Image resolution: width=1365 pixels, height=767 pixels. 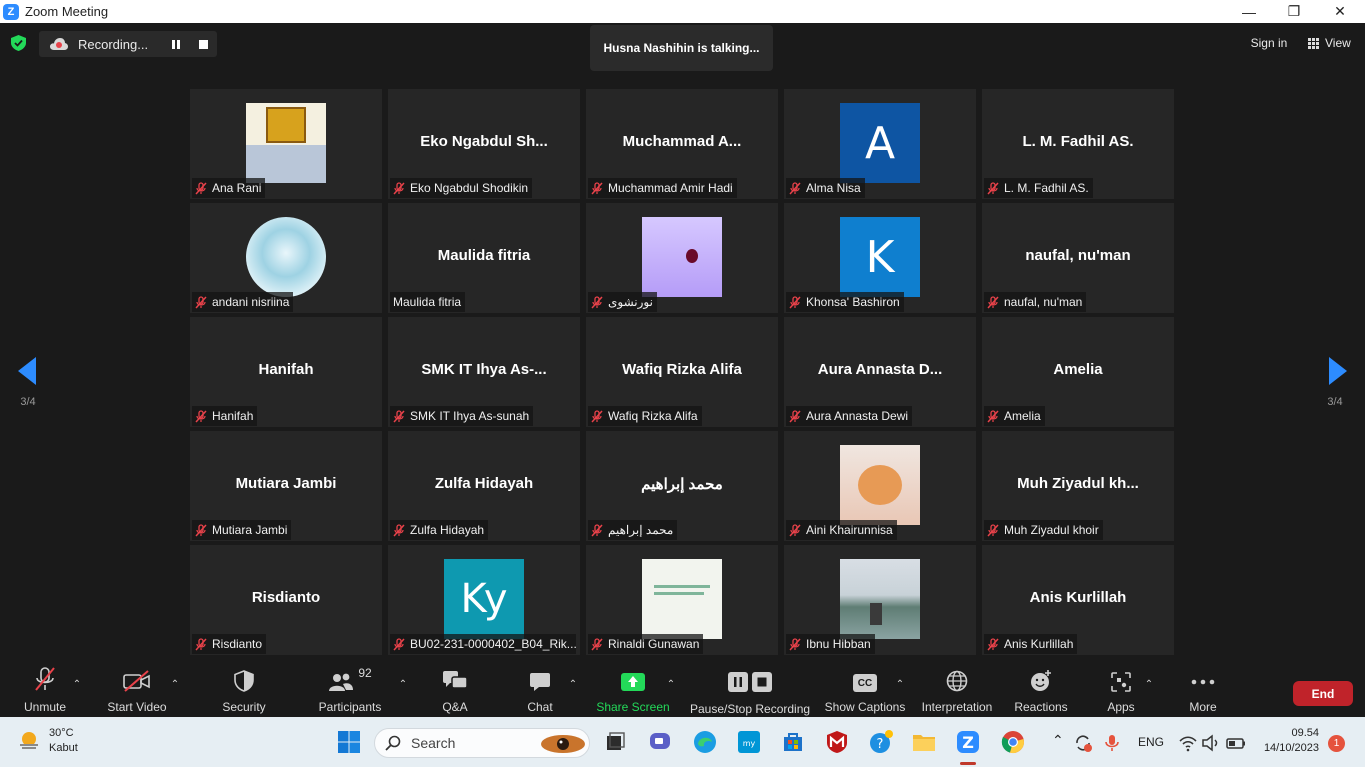 I want to click on participant-tile: Amelia Amelia, so click(x=1078, y=372).